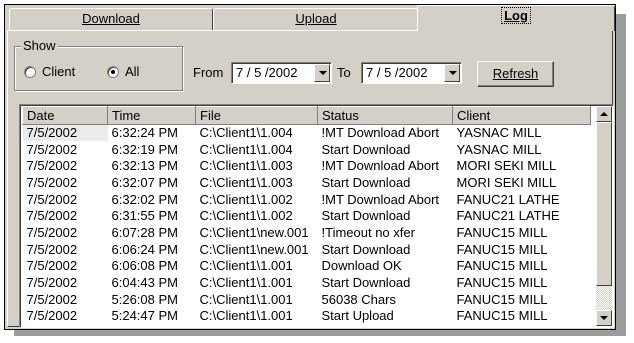 The height and width of the screenshot is (343, 634). Describe the element at coordinates (49, 71) in the screenshot. I see `radio-client: Client` at that location.